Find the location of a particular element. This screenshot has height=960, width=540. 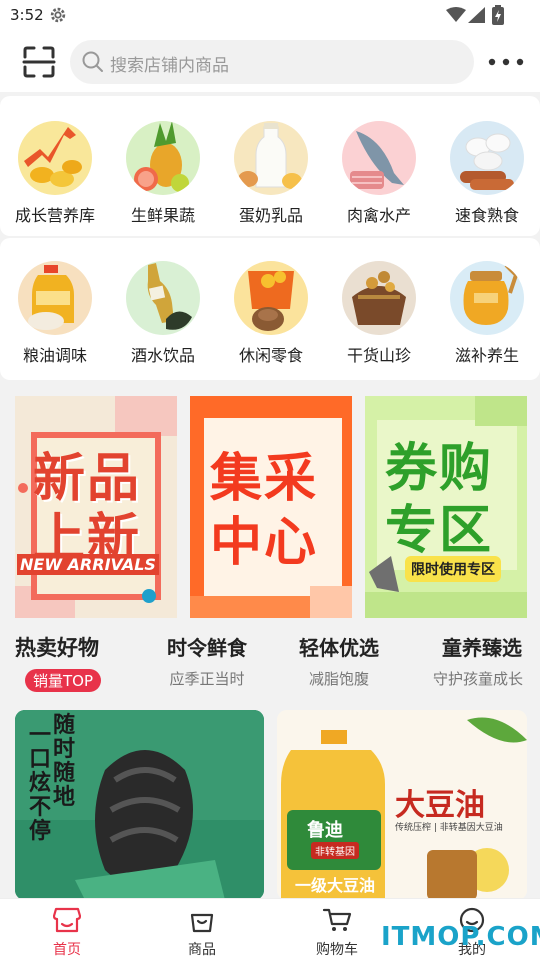

beer-bottle-tea-icon is located at coordinates (163, 298).